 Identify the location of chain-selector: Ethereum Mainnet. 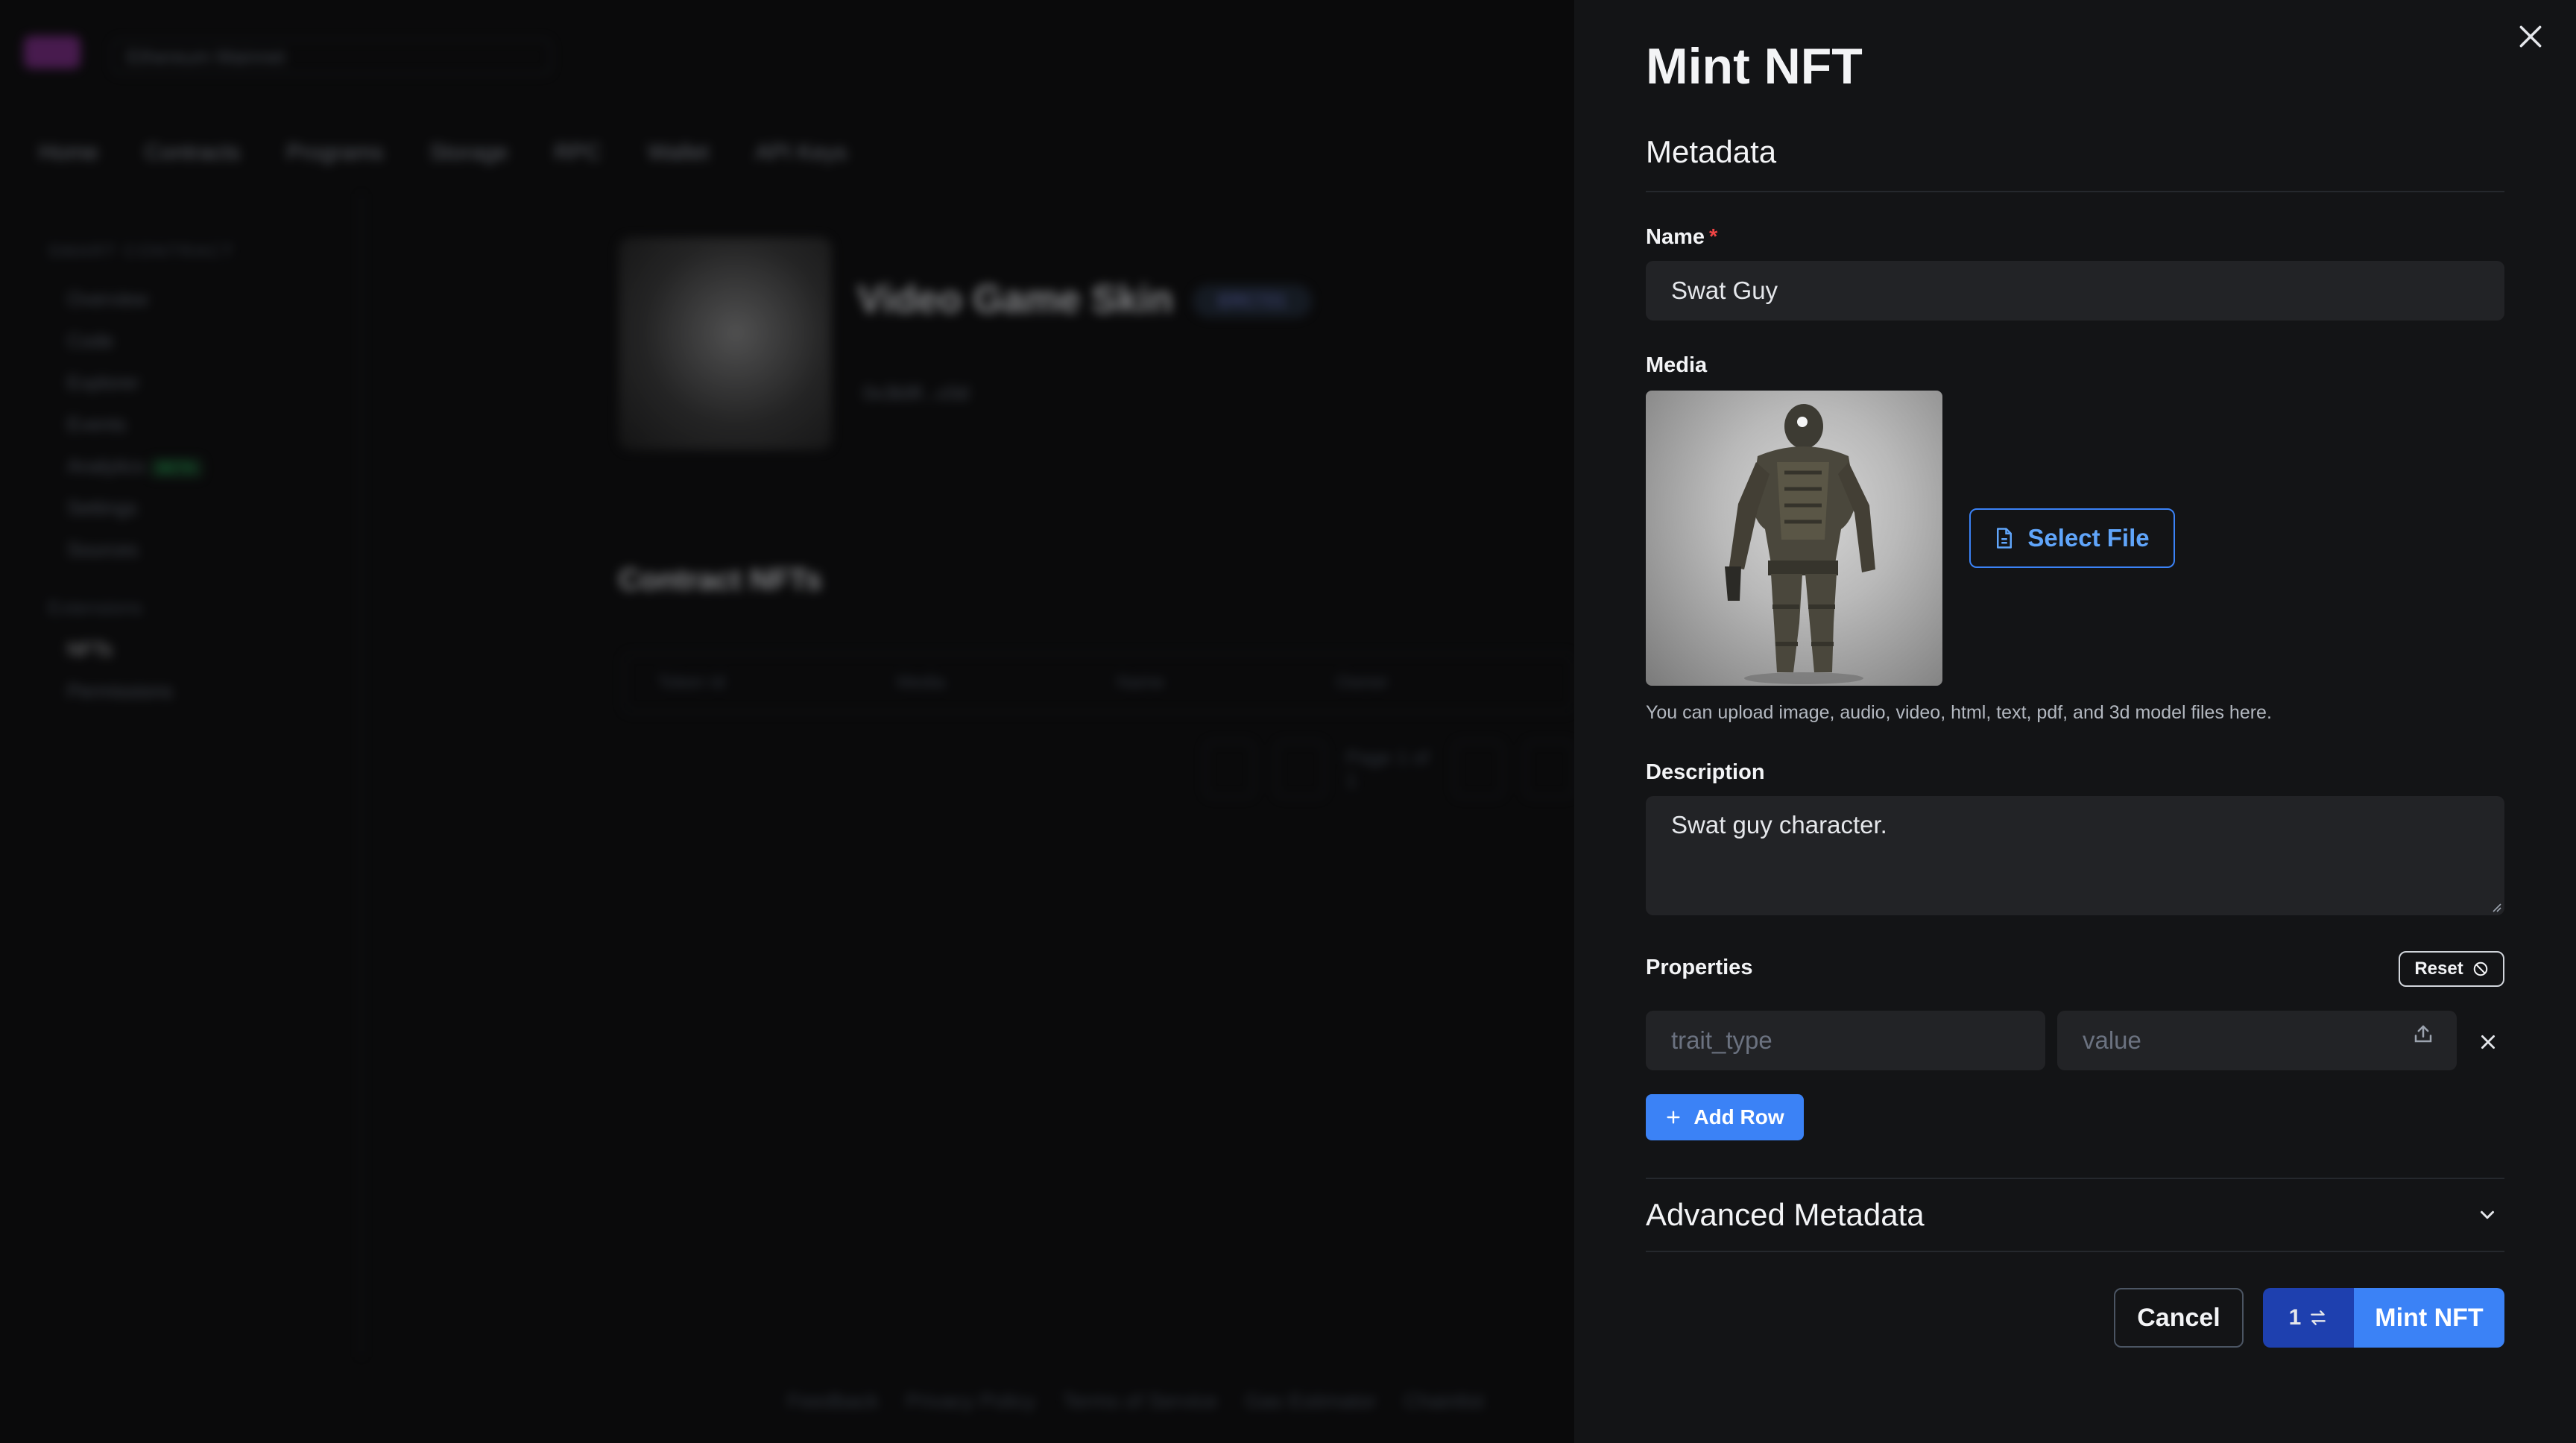
(332, 57).